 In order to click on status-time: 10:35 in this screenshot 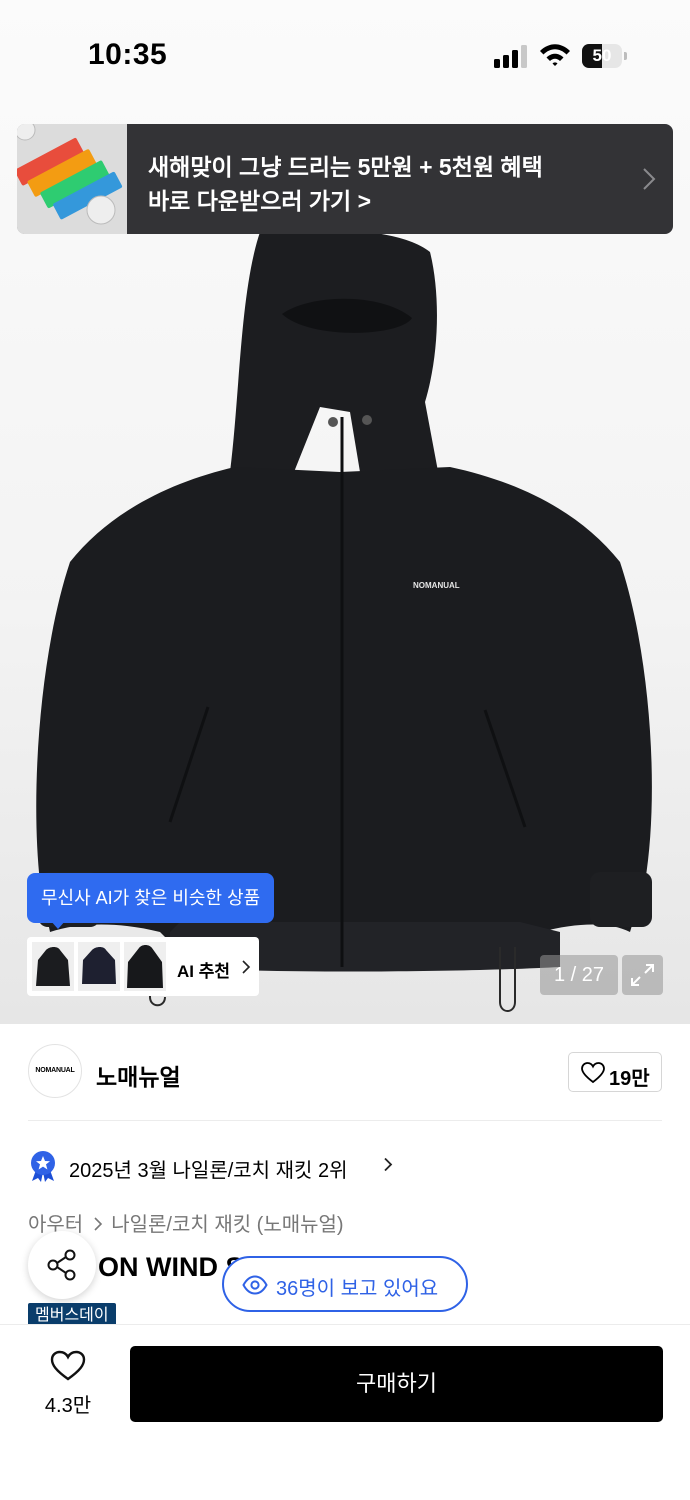, I will do `click(128, 54)`.